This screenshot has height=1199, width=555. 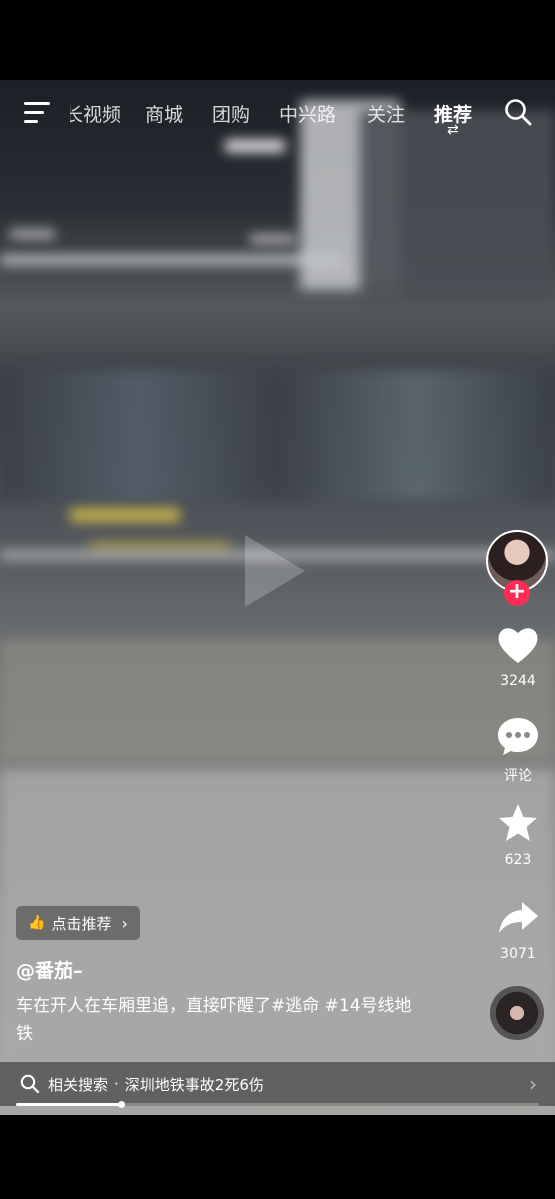 I want to click on comment-label: 评论, so click(x=518, y=776).